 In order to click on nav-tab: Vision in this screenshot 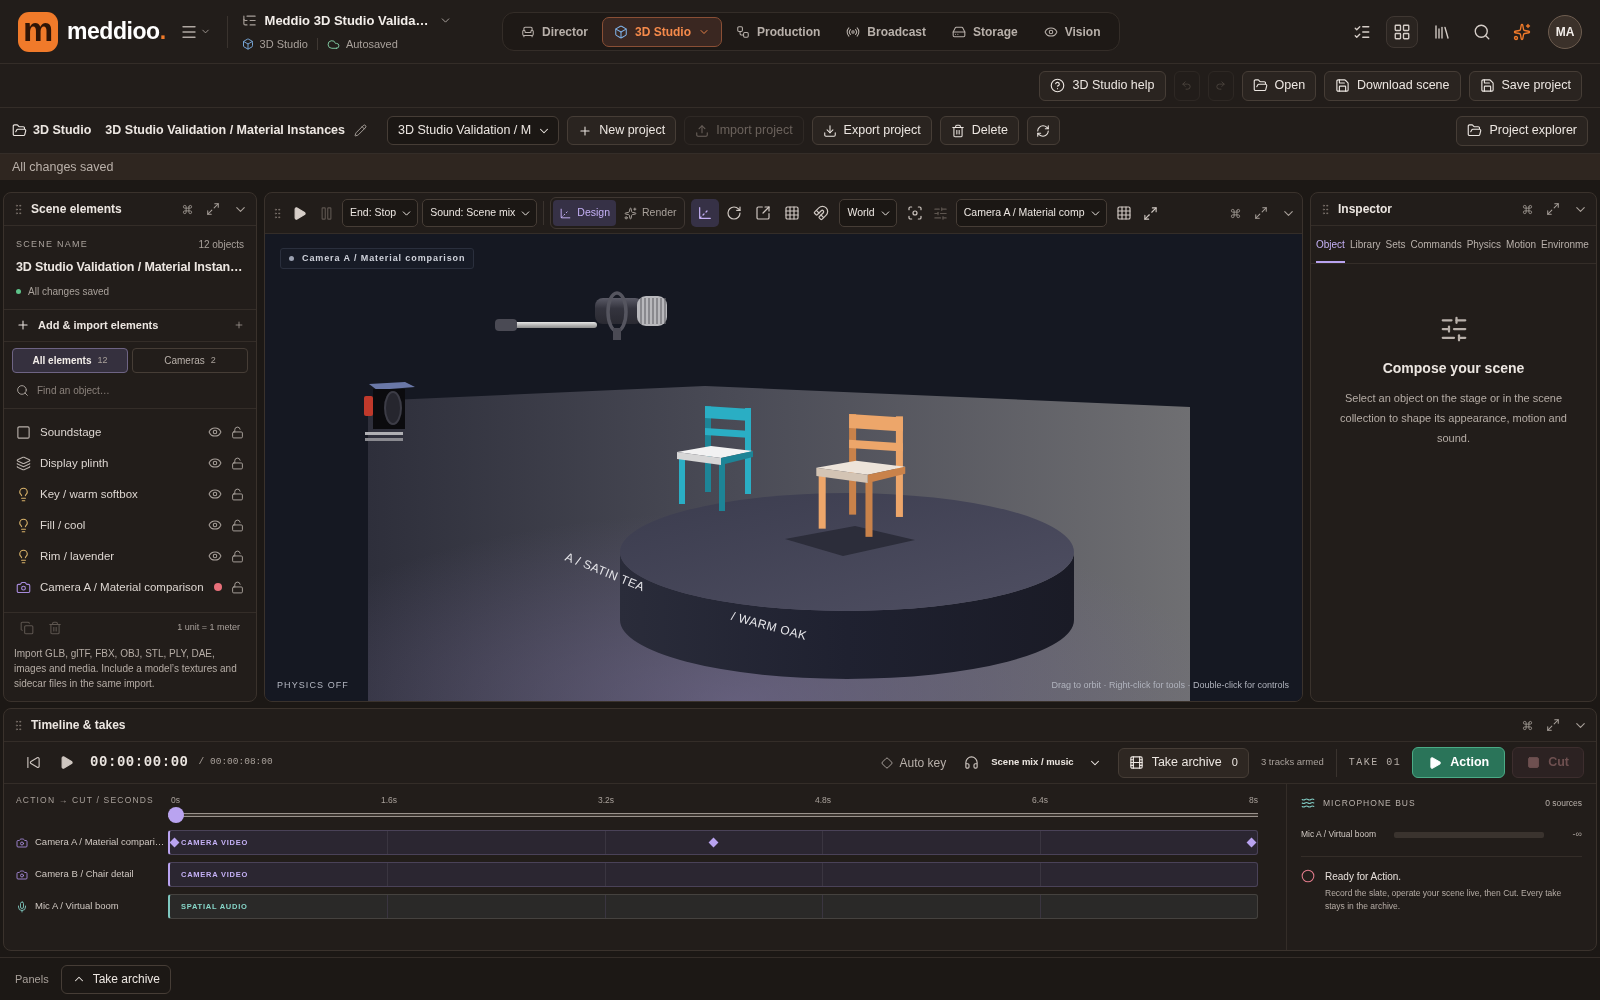, I will do `click(1072, 31)`.